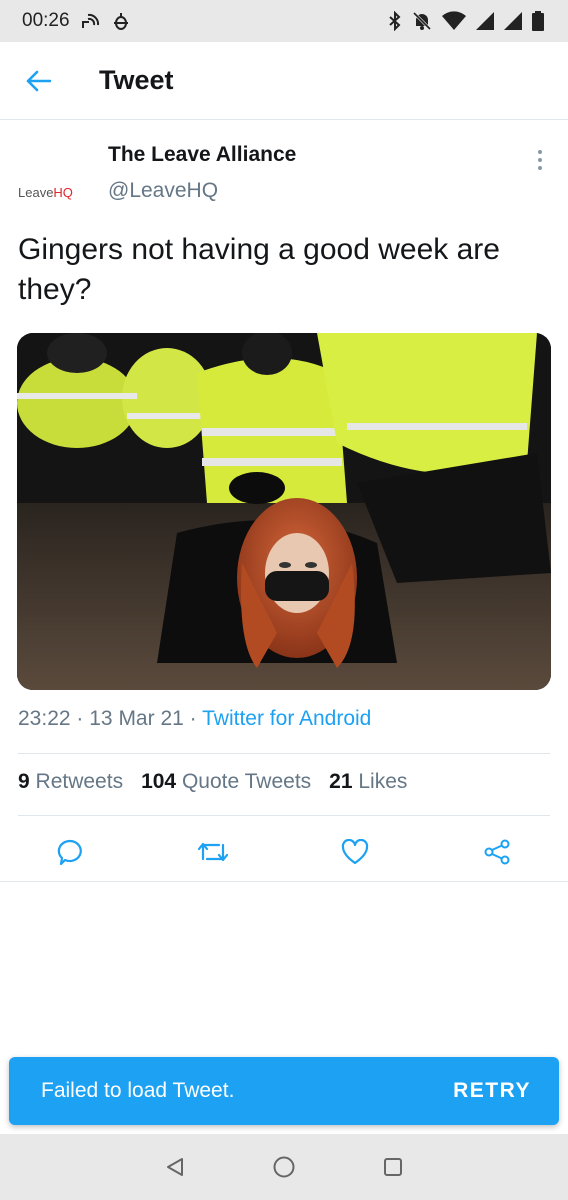  Describe the element at coordinates (163, 191) in the screenshot. I see `author-handle: @LeaveHQ` at that location.